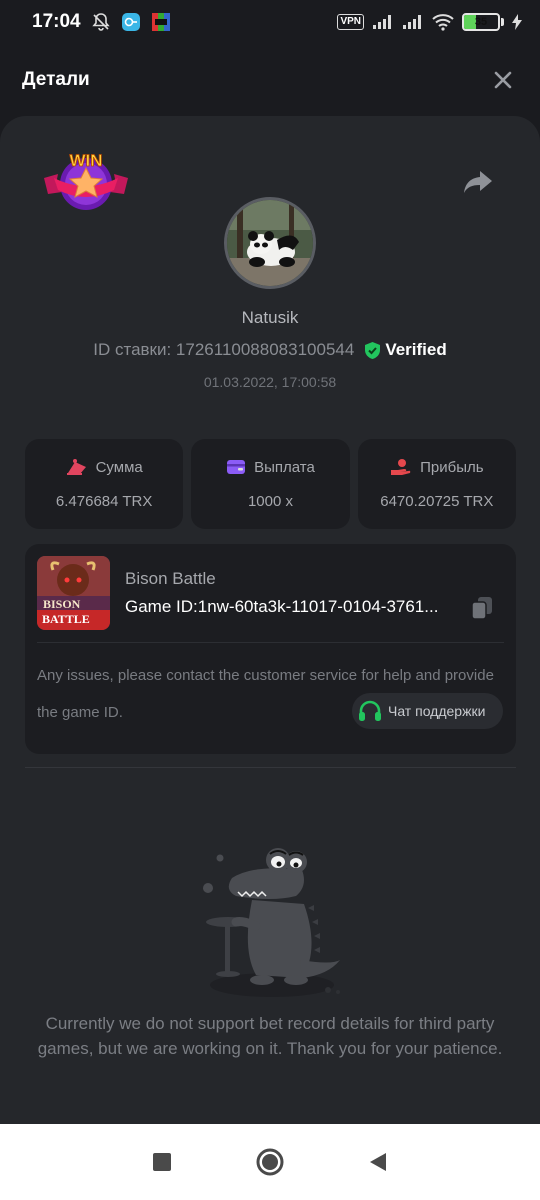 This screenshot has height=1200, width=540. I want to click on avatar, so click(270, 243).